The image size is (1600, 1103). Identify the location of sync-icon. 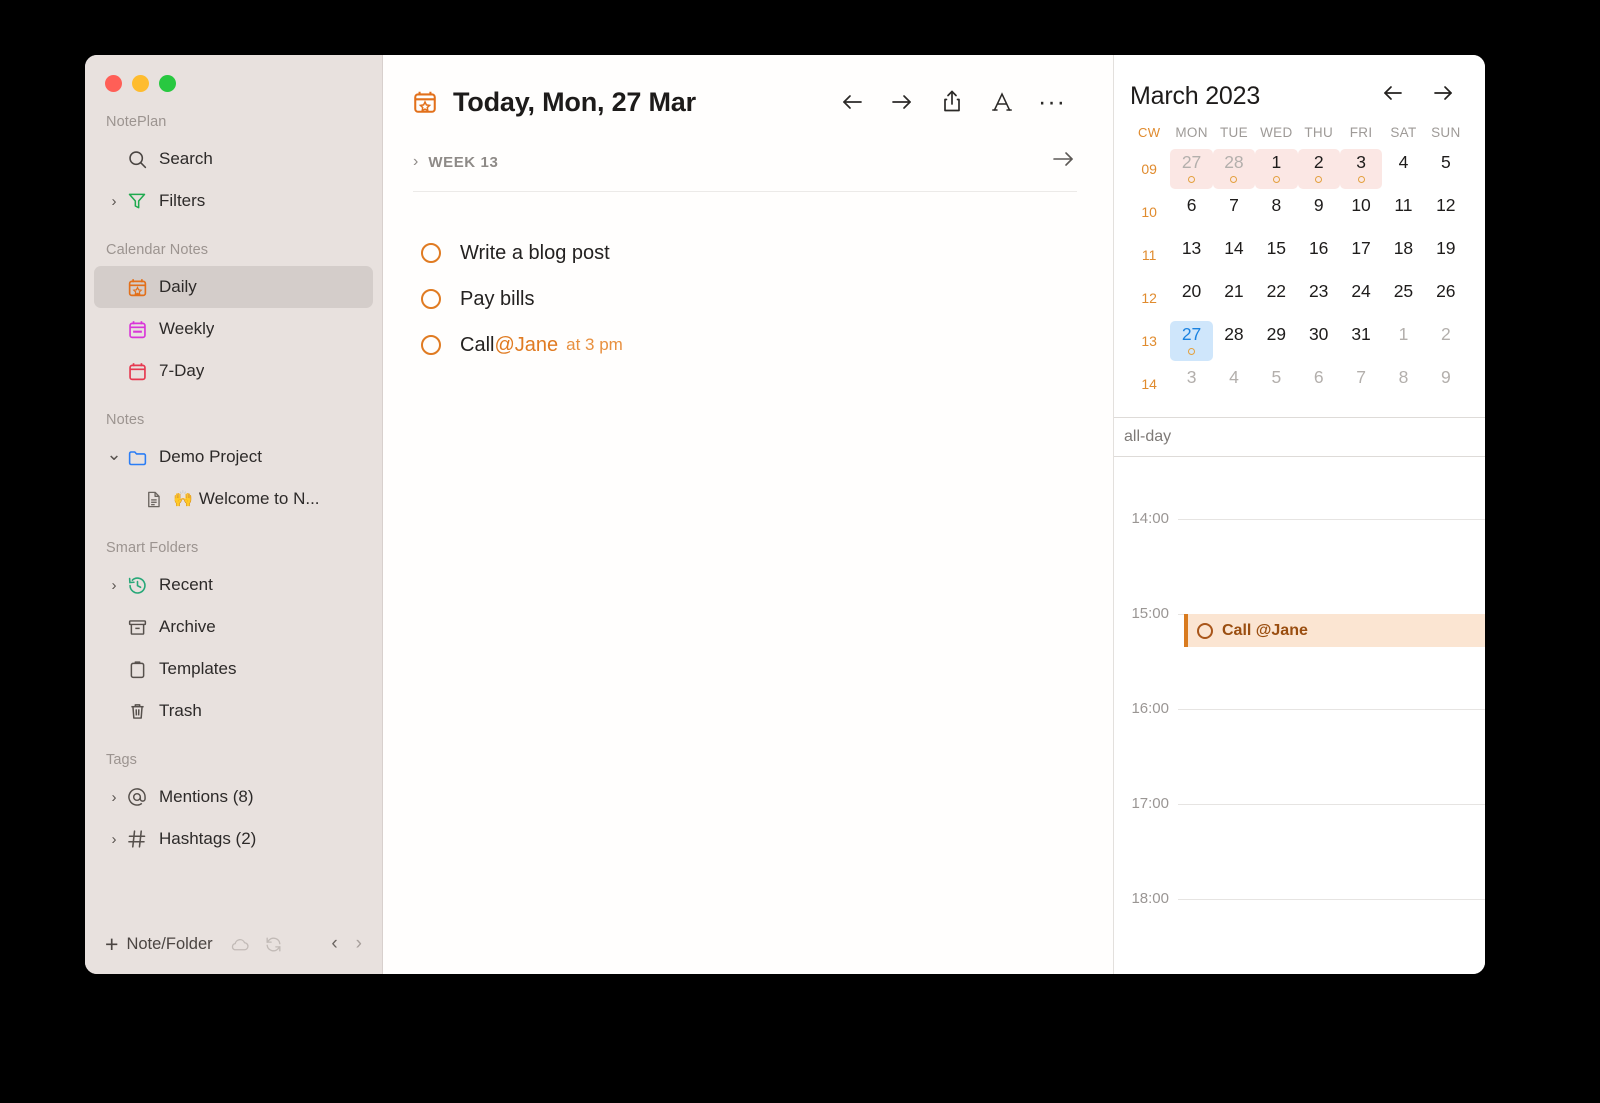
(273, 944).